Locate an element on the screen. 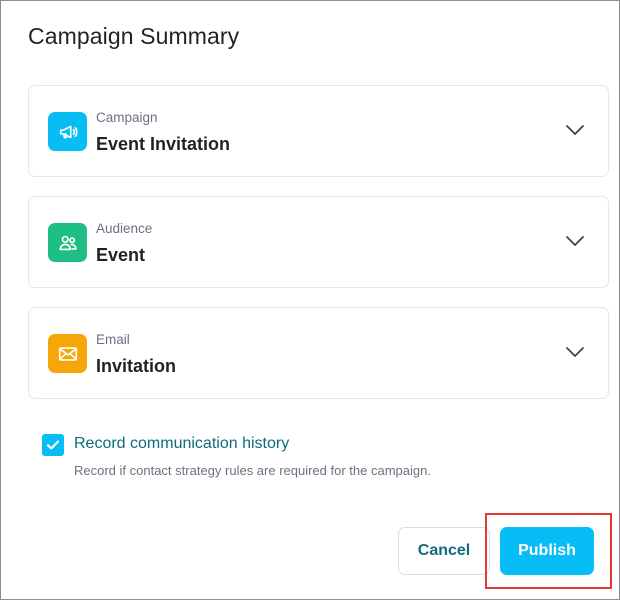  cancel-button: Cancel is located at coordinates (444, 551).